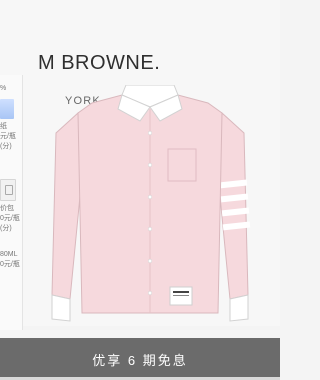  I want to click on list-item-text: 价包, so click(7, 208).